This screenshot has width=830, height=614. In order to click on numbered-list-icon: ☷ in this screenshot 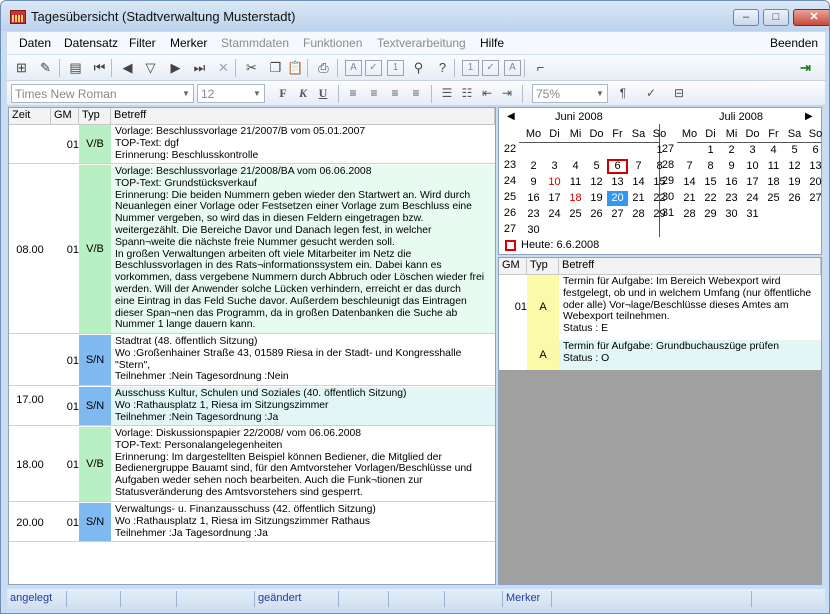, I will do `click(467, 93)`.